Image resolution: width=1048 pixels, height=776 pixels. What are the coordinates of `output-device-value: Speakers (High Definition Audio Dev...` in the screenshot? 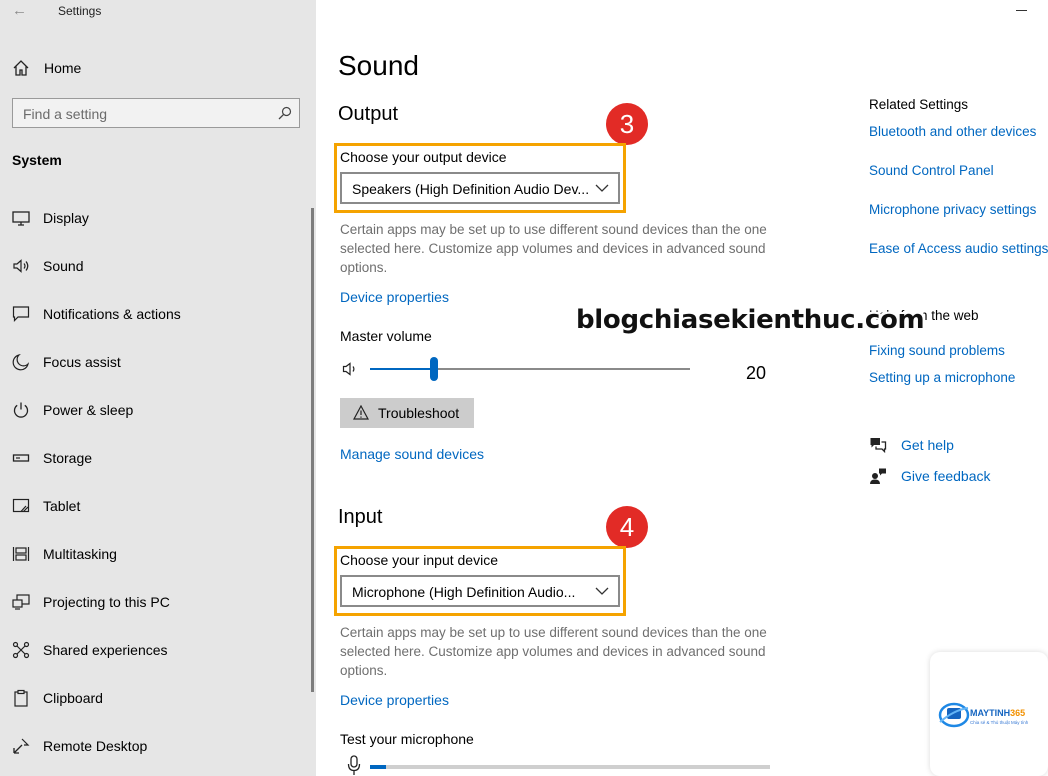 It's located at (471, 189).